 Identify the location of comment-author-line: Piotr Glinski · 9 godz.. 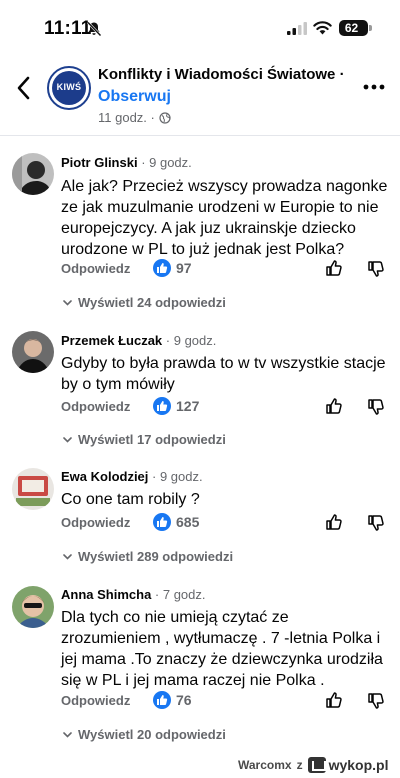
(126, 162).